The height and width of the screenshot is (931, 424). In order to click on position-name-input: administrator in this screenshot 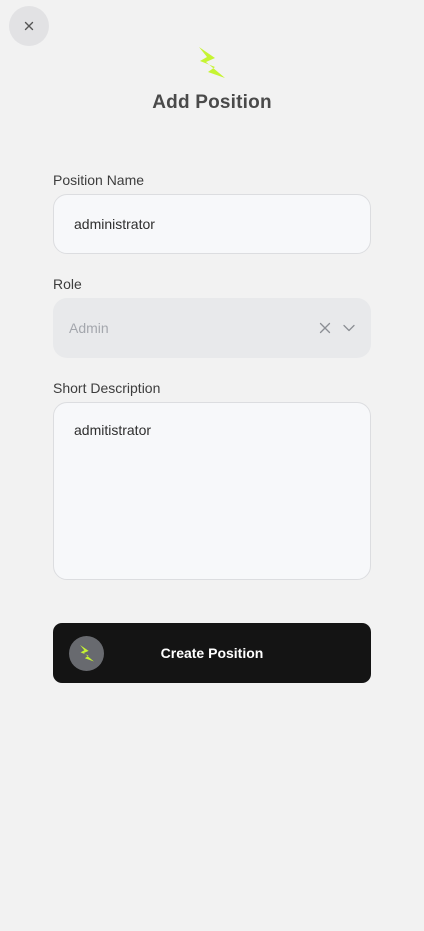, I will do `click(212, 224)`.